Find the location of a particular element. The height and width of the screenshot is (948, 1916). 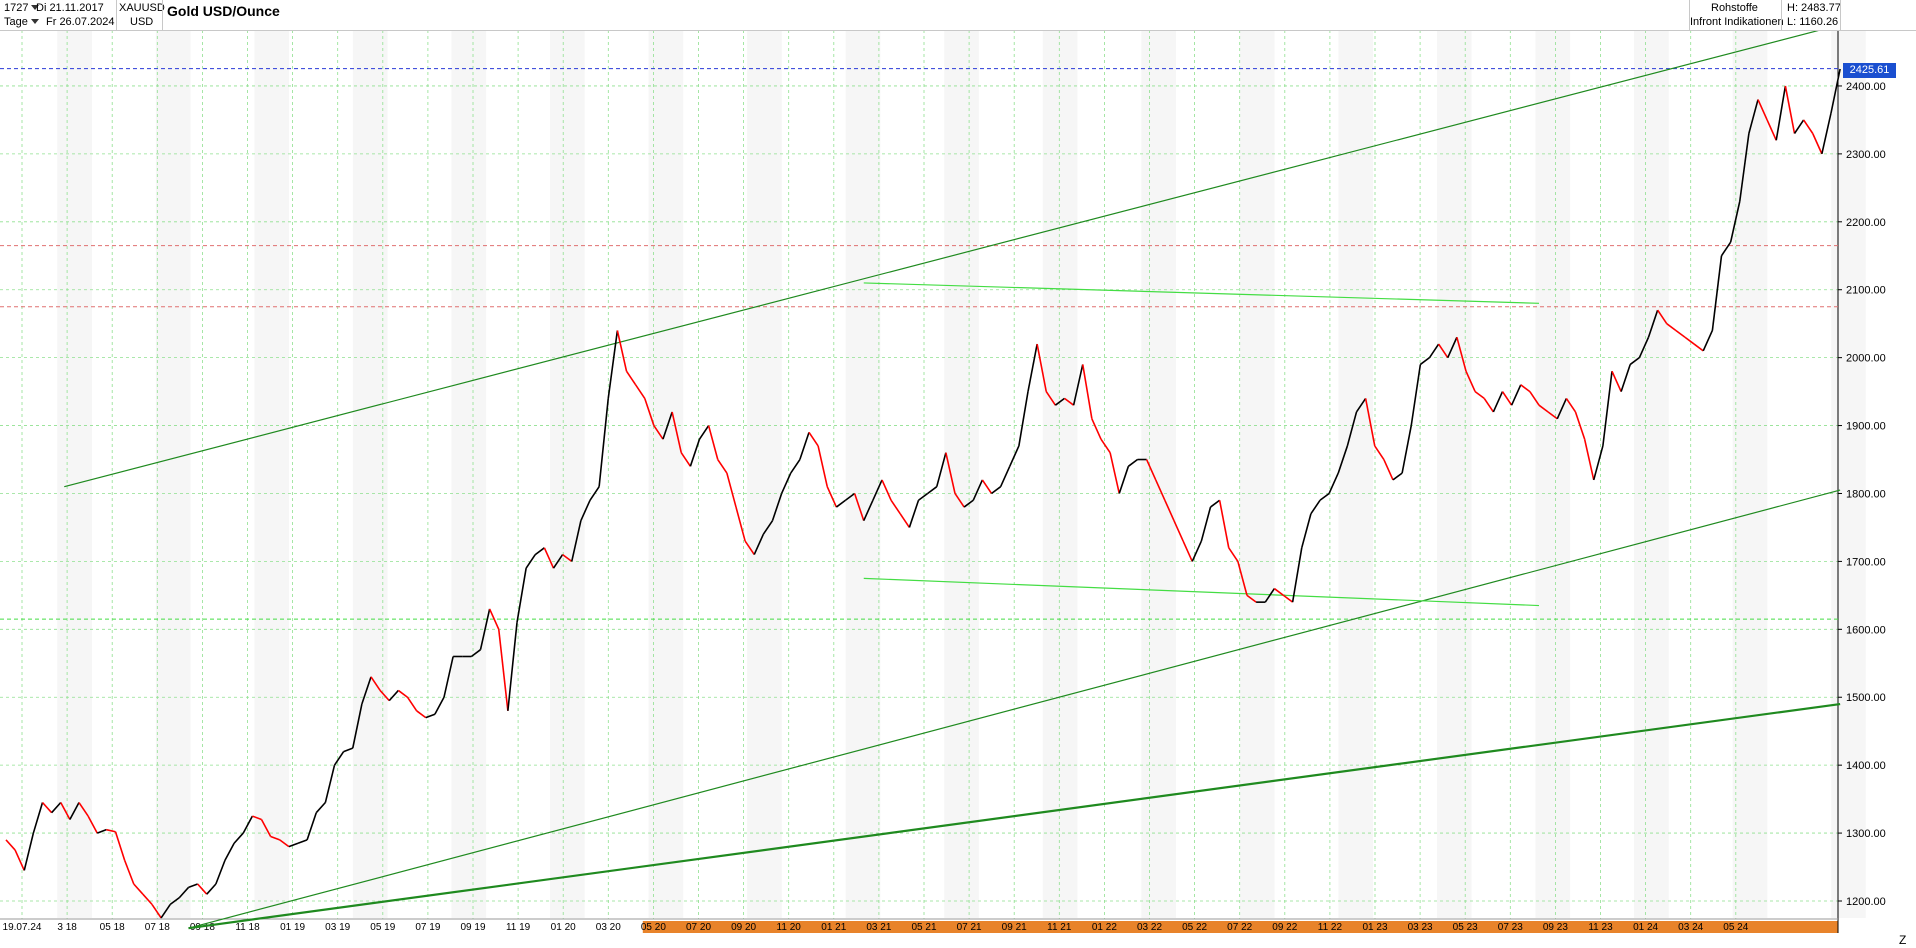

x-tick-label: 03 19 is located at coordinates (337, 927).